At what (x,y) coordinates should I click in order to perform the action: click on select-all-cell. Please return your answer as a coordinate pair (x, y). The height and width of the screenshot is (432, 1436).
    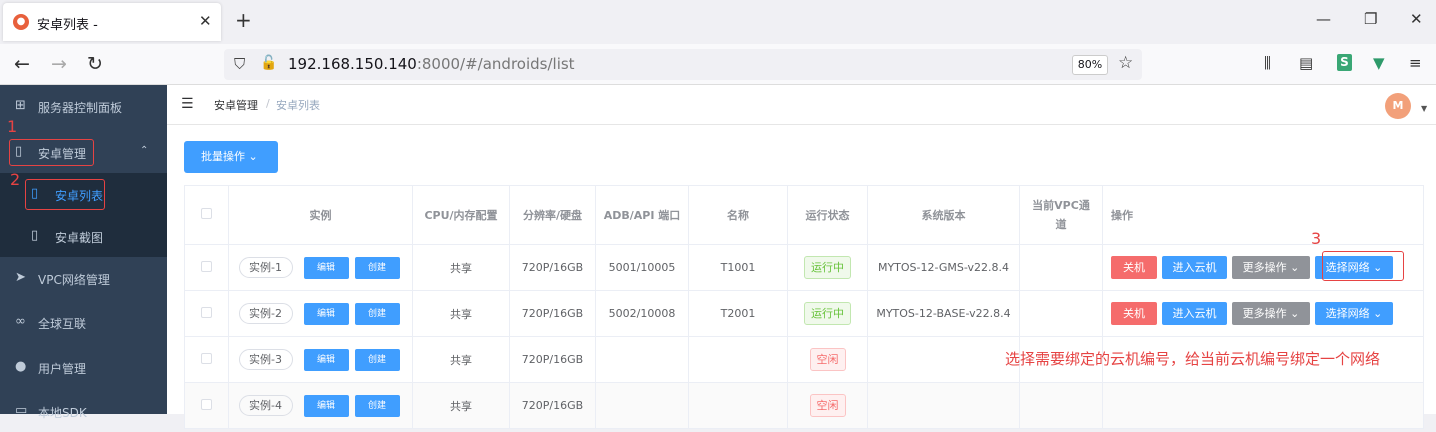
    Looking at the image, I should click on (207, 215).